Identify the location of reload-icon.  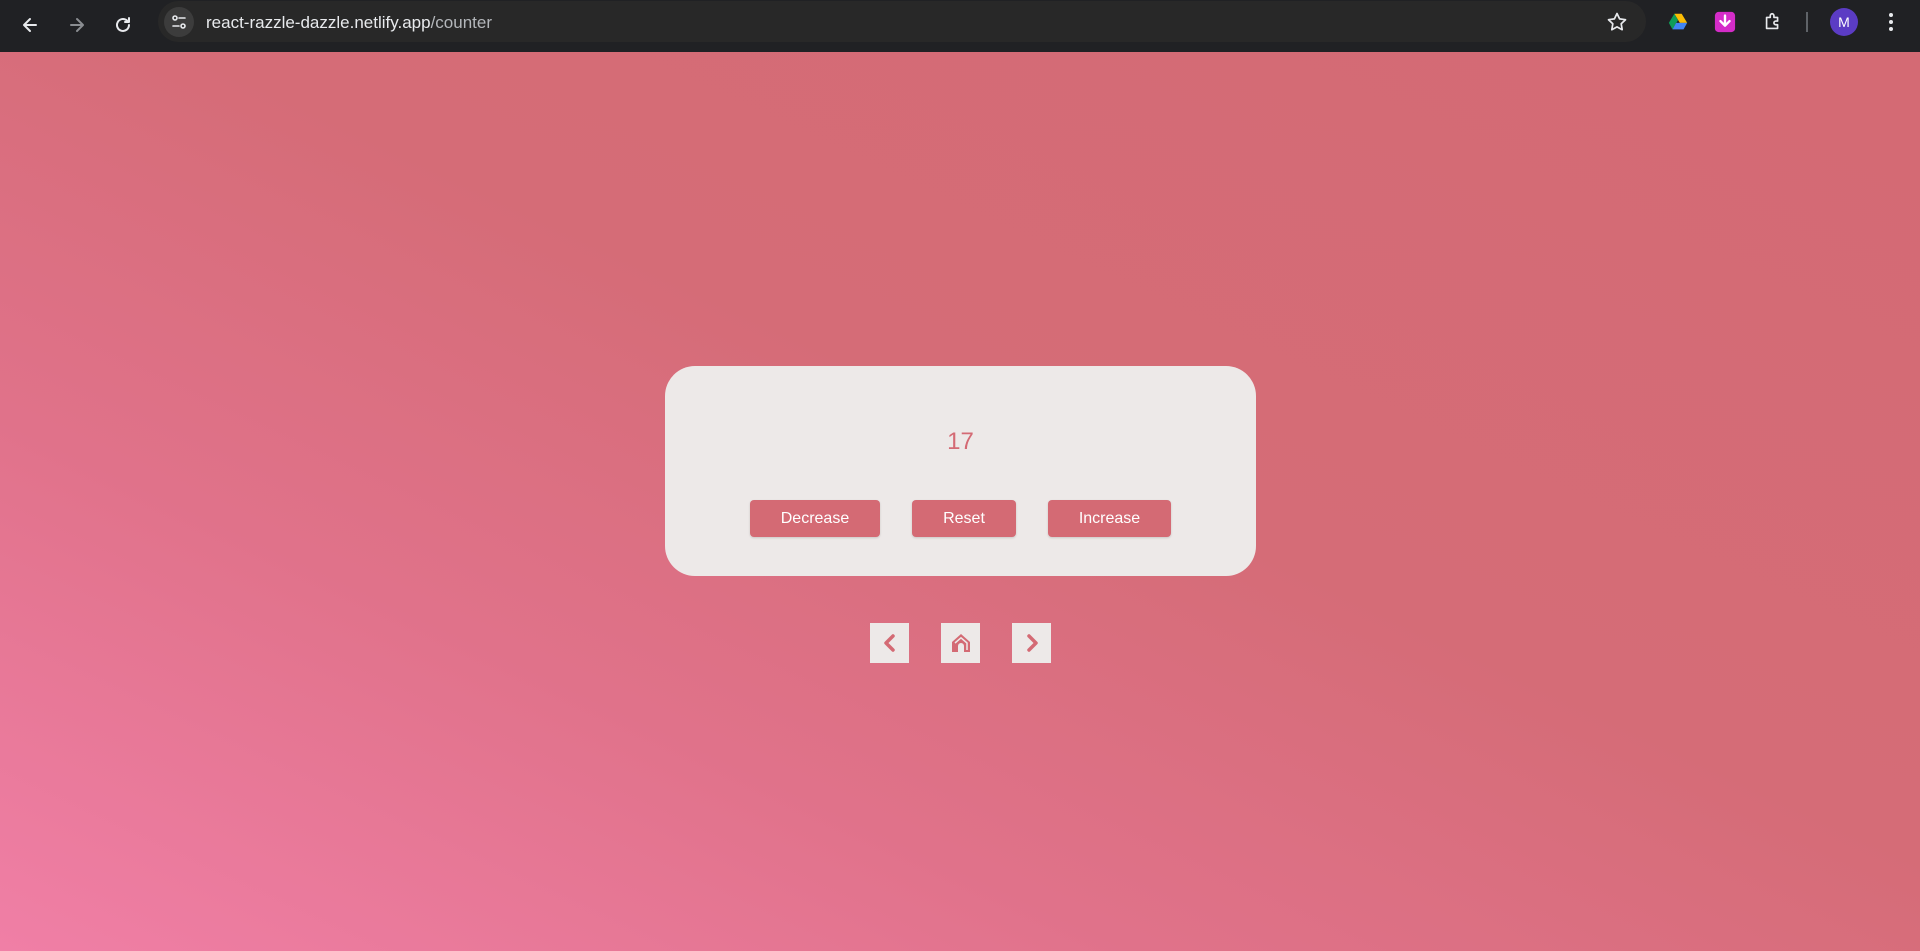
(123, 24).